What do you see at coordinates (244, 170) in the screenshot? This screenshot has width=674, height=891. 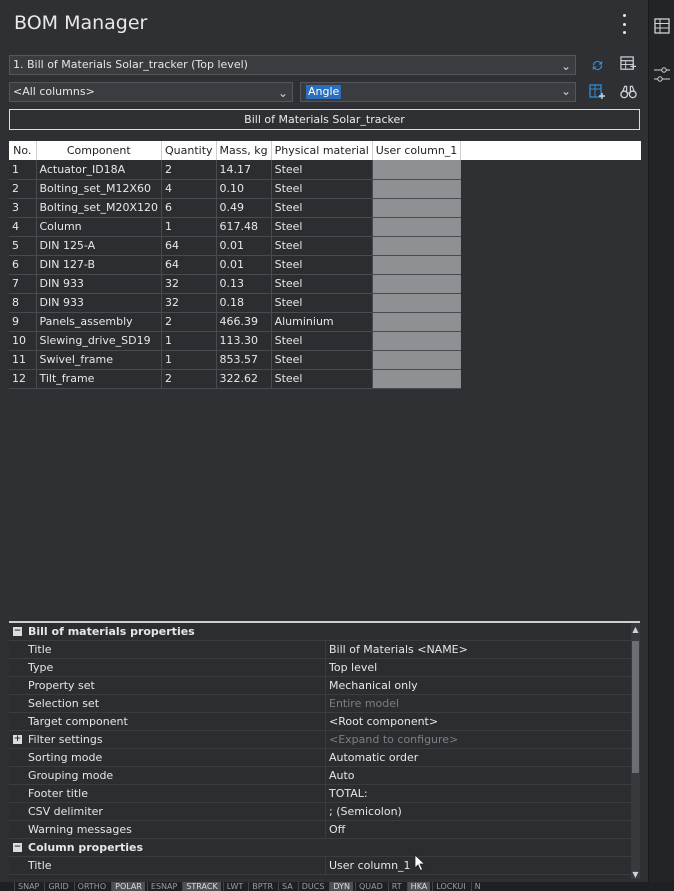 I see `cell-mass: 14.17` at bounding box center [244, 170].